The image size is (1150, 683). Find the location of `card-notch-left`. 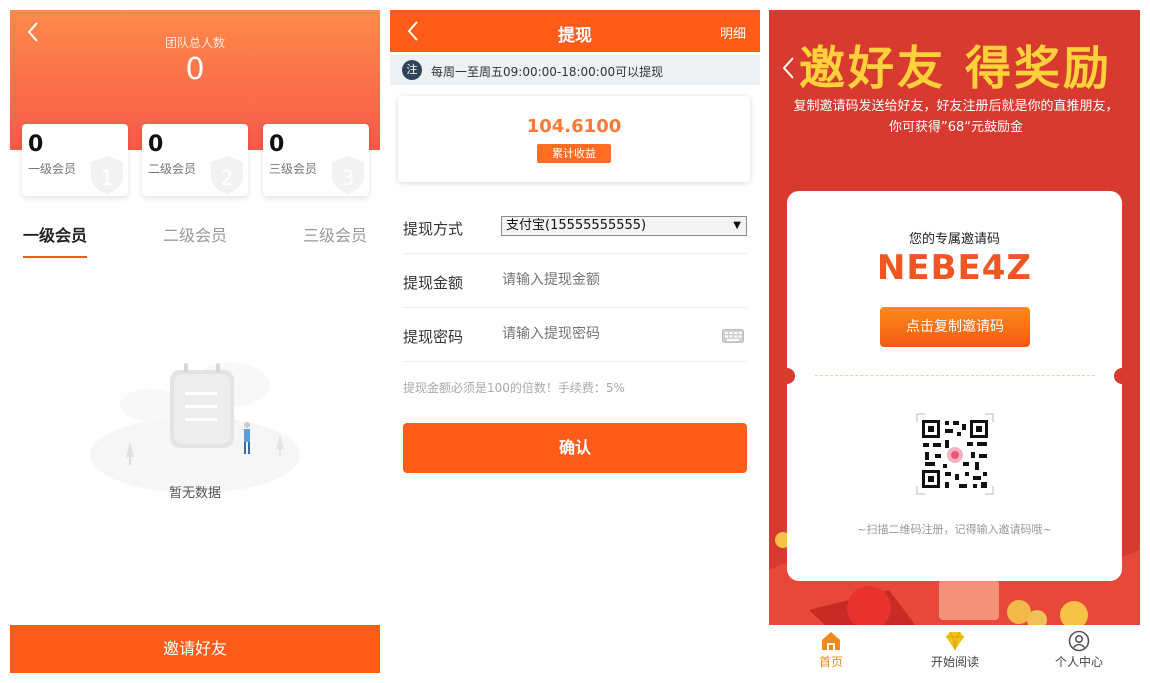

card-notch-left is located at coordinates (787, 376).